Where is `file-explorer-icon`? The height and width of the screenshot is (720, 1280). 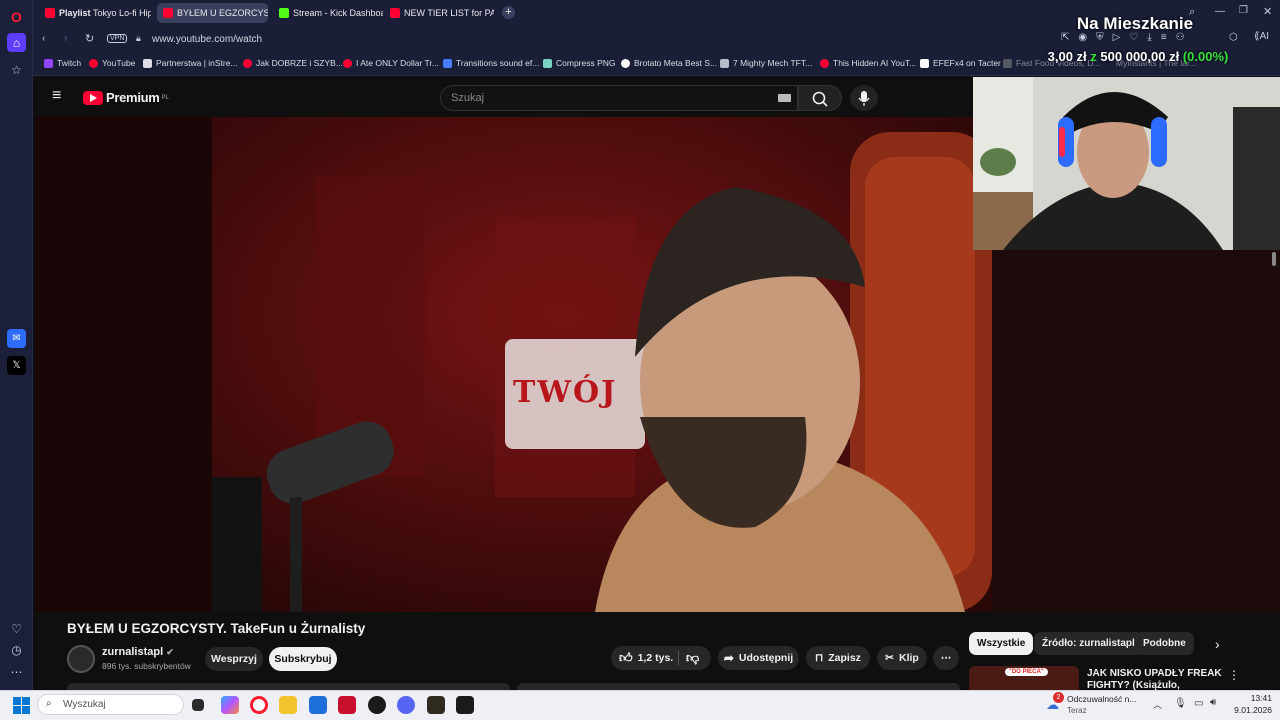
file-explorer-icon is located at coordinates (288, 705).